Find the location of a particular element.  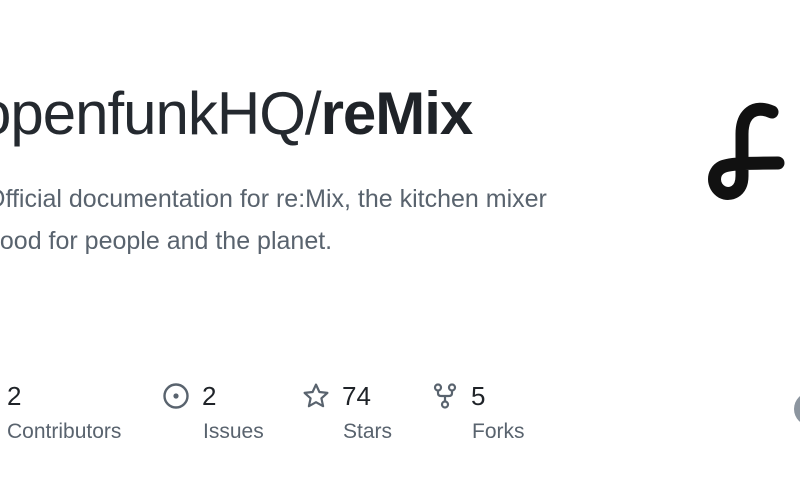

forks-label: Forks is located at coordinates (498, 431).